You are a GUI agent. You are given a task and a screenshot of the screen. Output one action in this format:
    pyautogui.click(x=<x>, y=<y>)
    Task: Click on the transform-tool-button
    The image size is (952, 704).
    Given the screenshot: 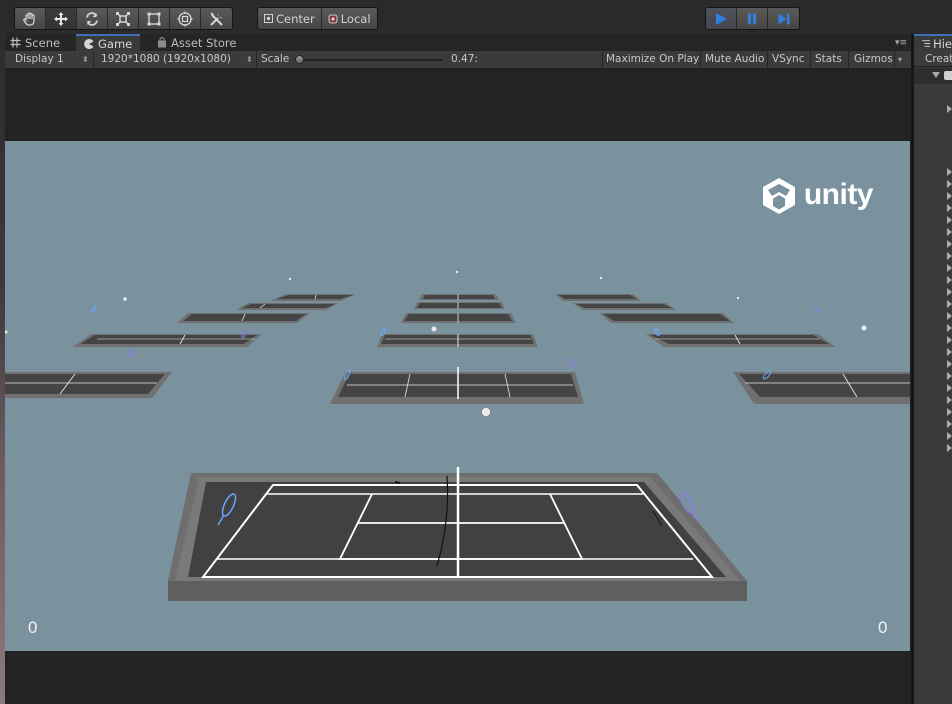 What is the action you would take?
    pyautogui.click(x=185, y=18)
    